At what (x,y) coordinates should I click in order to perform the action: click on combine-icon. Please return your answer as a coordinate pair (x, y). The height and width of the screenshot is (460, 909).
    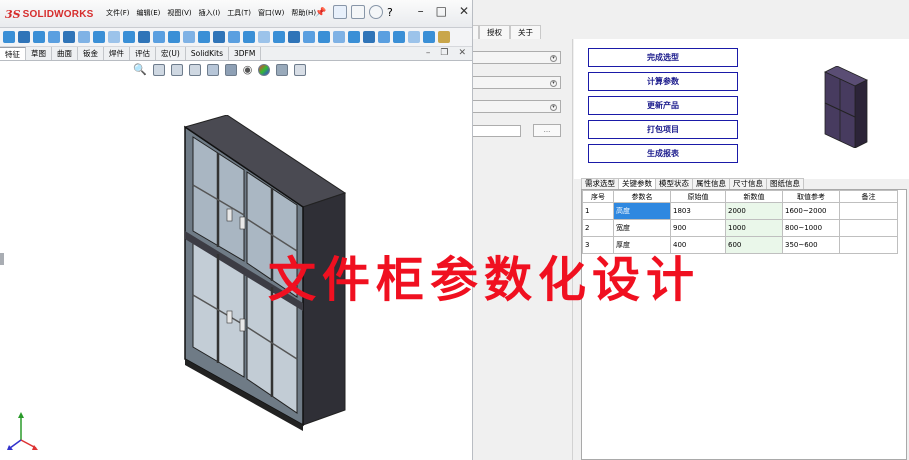
    Looking at the image, I should click on (279, 37).